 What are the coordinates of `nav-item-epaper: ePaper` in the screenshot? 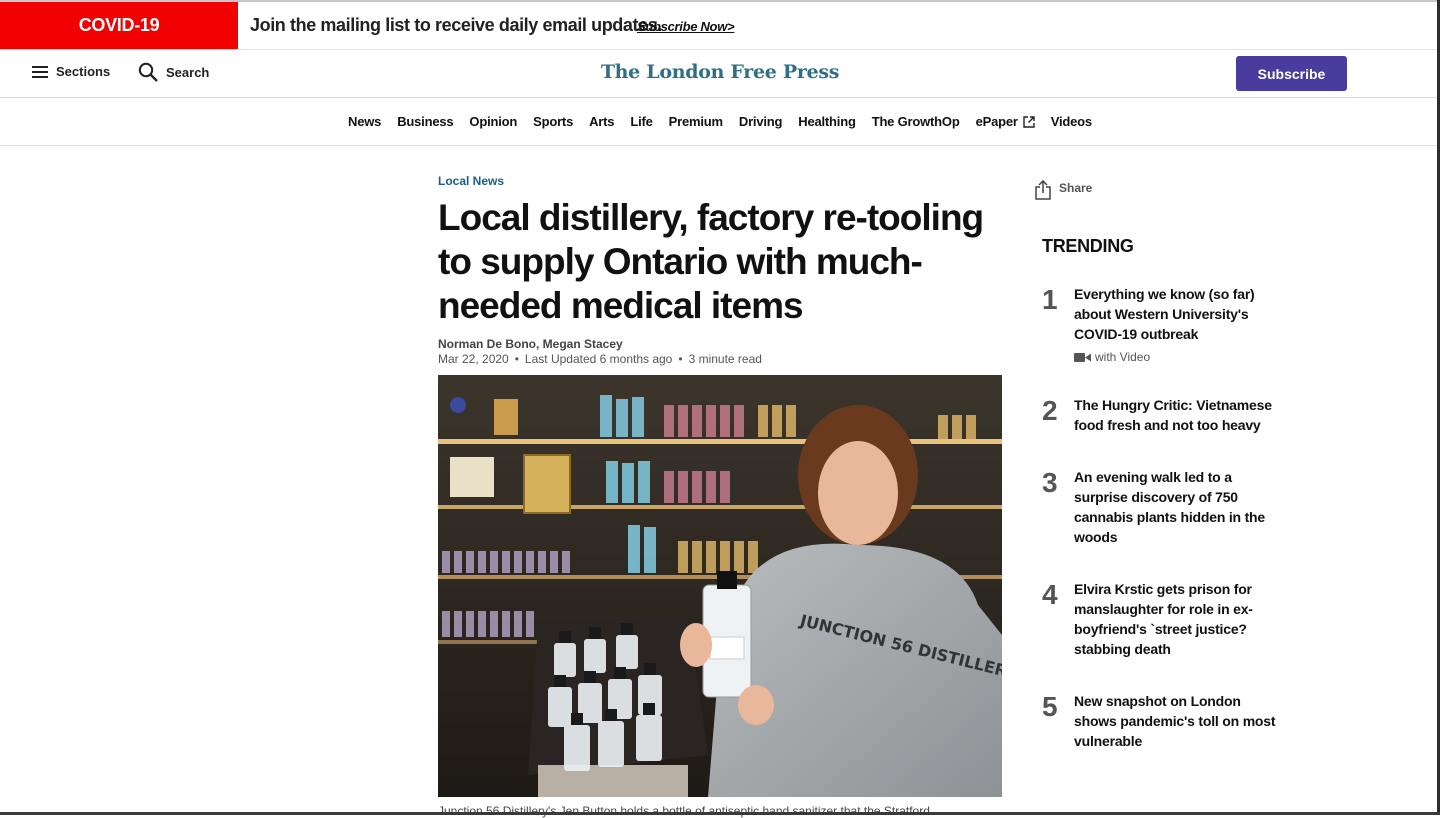 It's located at (1005, 121).